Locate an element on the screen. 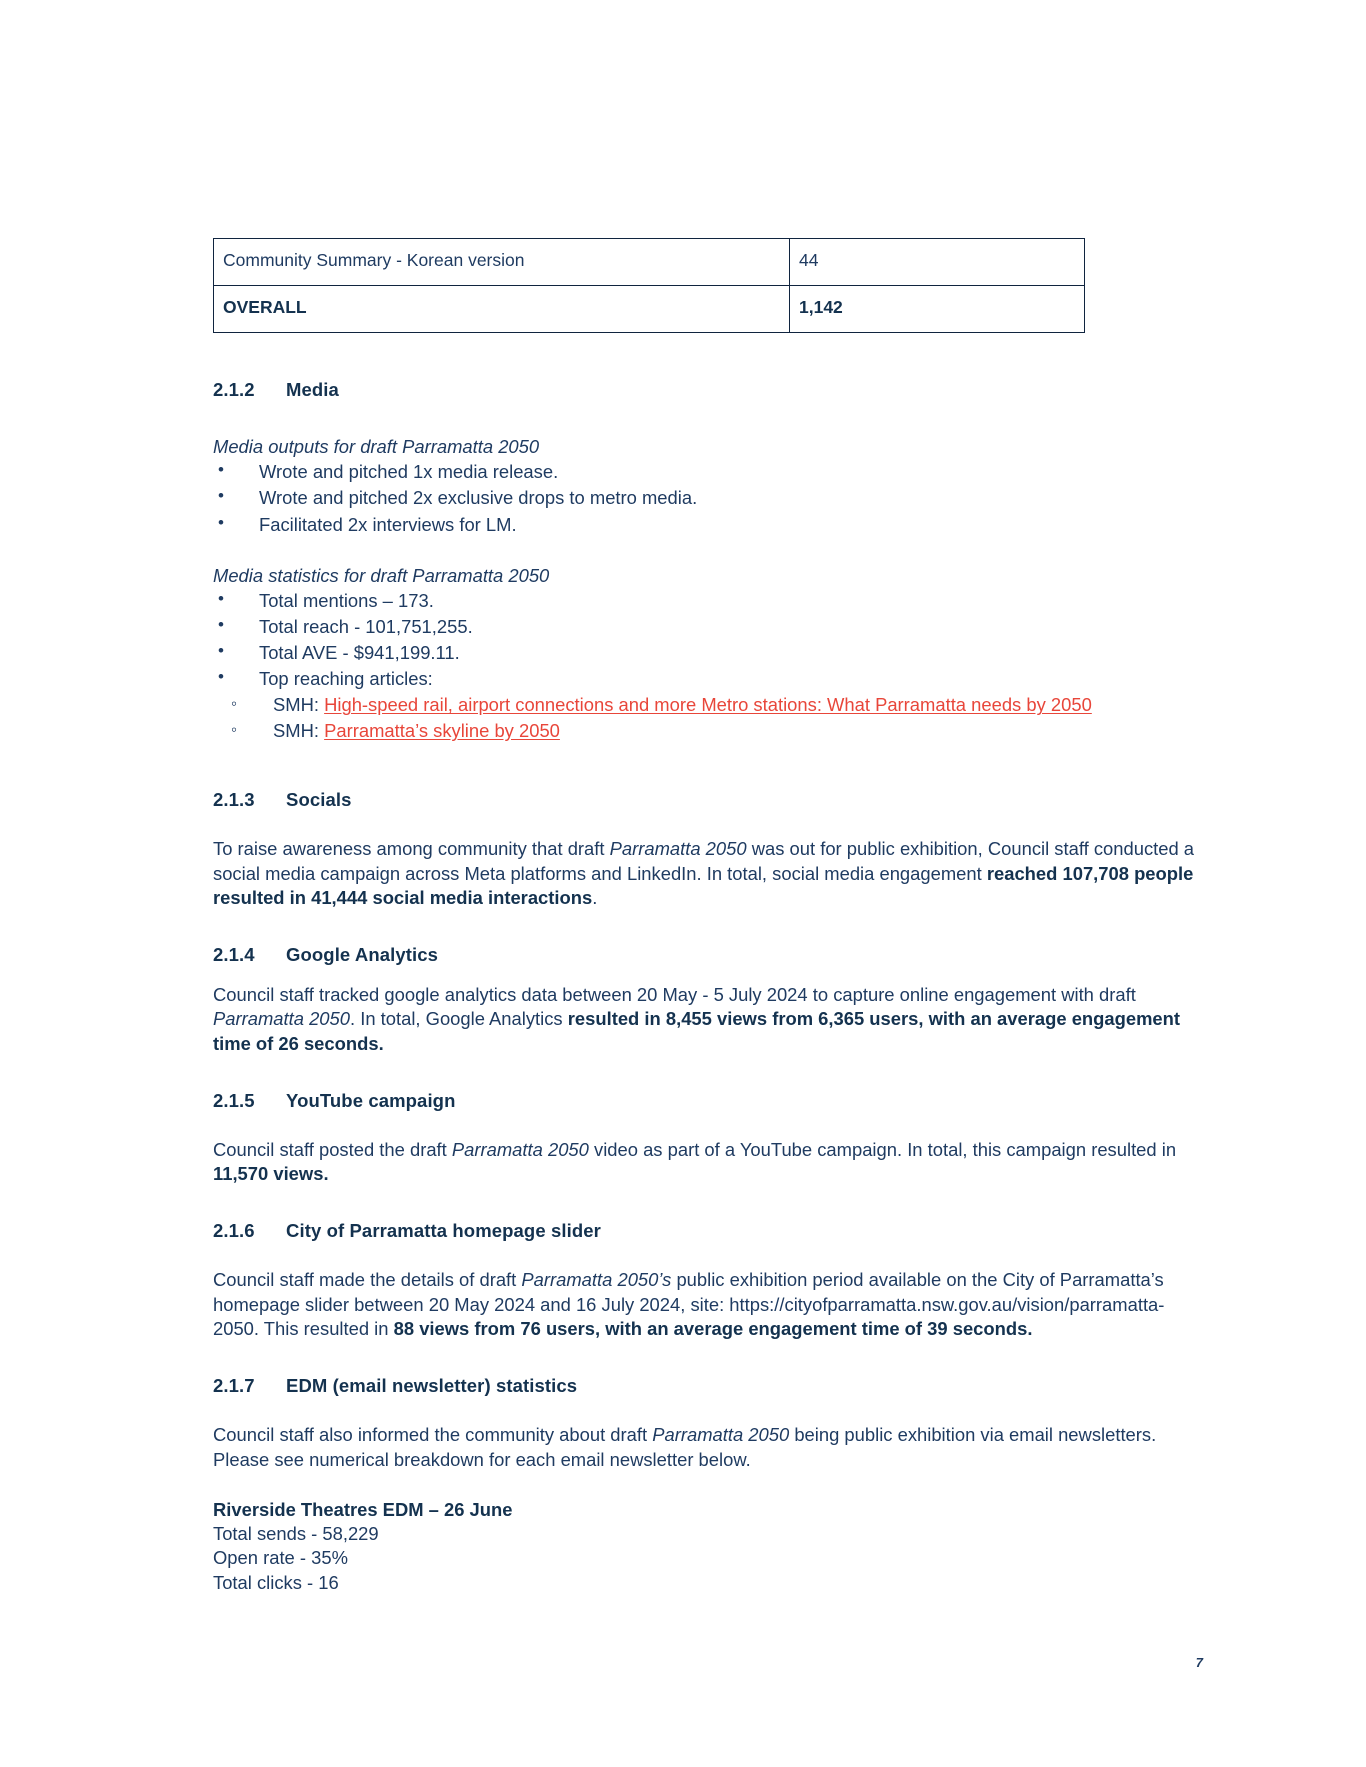  edm-newsletter-line: Total sends - 58,229 is located at coordinates (296, 1534).